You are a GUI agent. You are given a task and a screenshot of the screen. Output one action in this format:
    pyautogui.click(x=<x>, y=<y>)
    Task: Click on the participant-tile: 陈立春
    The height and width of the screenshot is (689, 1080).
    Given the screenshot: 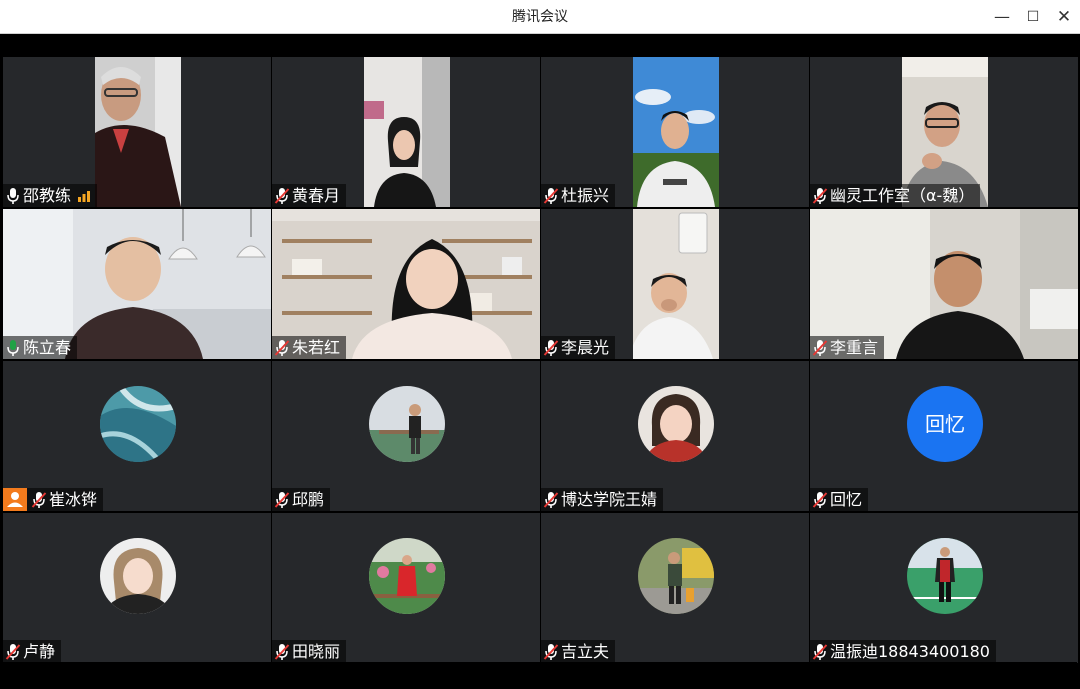 What is the action you would take?
    pyautogui.click(x=137, y=284)
    